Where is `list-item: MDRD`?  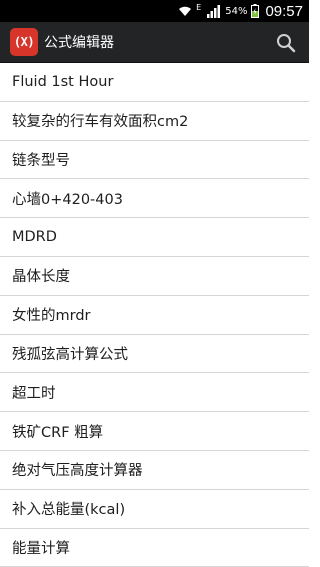
list-item: MDRD is located at coordinates (154, 237).